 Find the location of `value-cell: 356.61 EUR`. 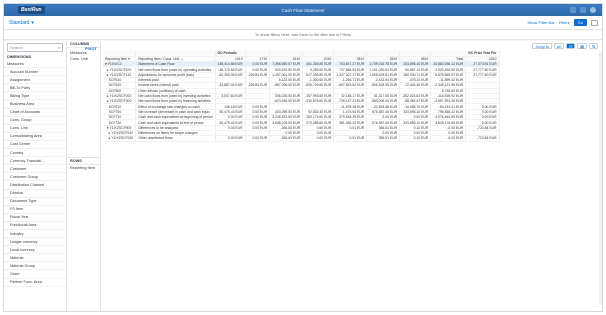

value-cell: 356.61 EUR is located at coordinates (383, 138).